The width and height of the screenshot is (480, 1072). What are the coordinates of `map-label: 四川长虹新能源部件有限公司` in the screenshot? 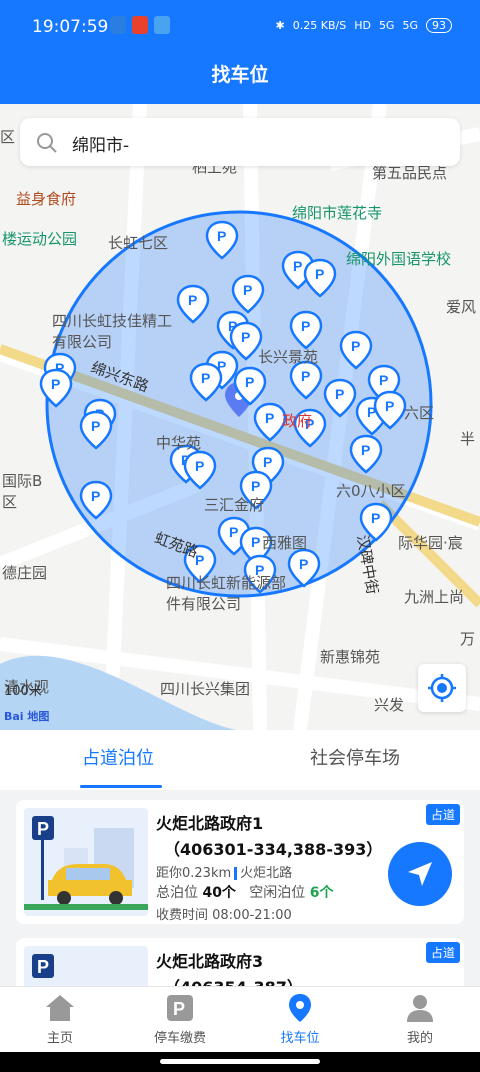 It's located at (226, 593).